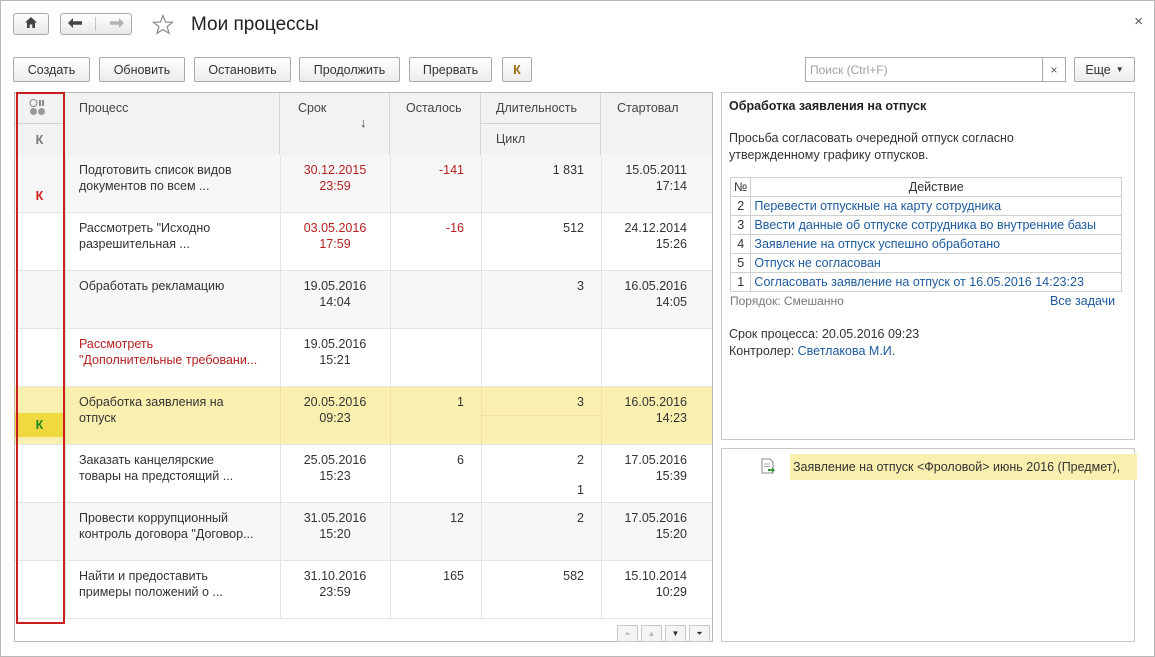 This screenshot has width=1155, height=657. Describe the element at coordinates (172, 124) in the screenshot. I see `header-process: Процесс` at that location.